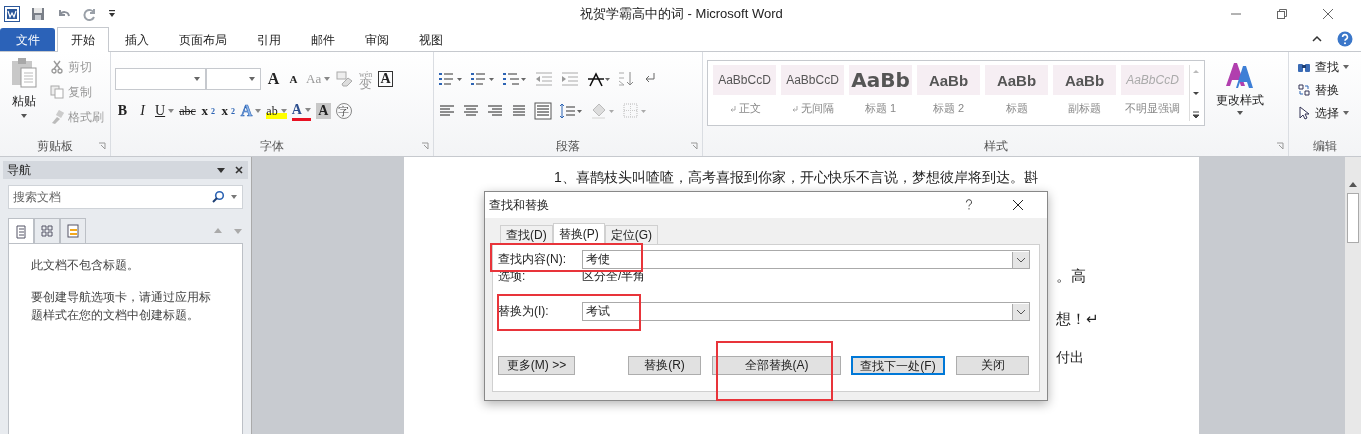  What do you see at coordinates (142, 111) in the screenshot?
I see `font-tool-button: I` at bounding box center [142, 111].